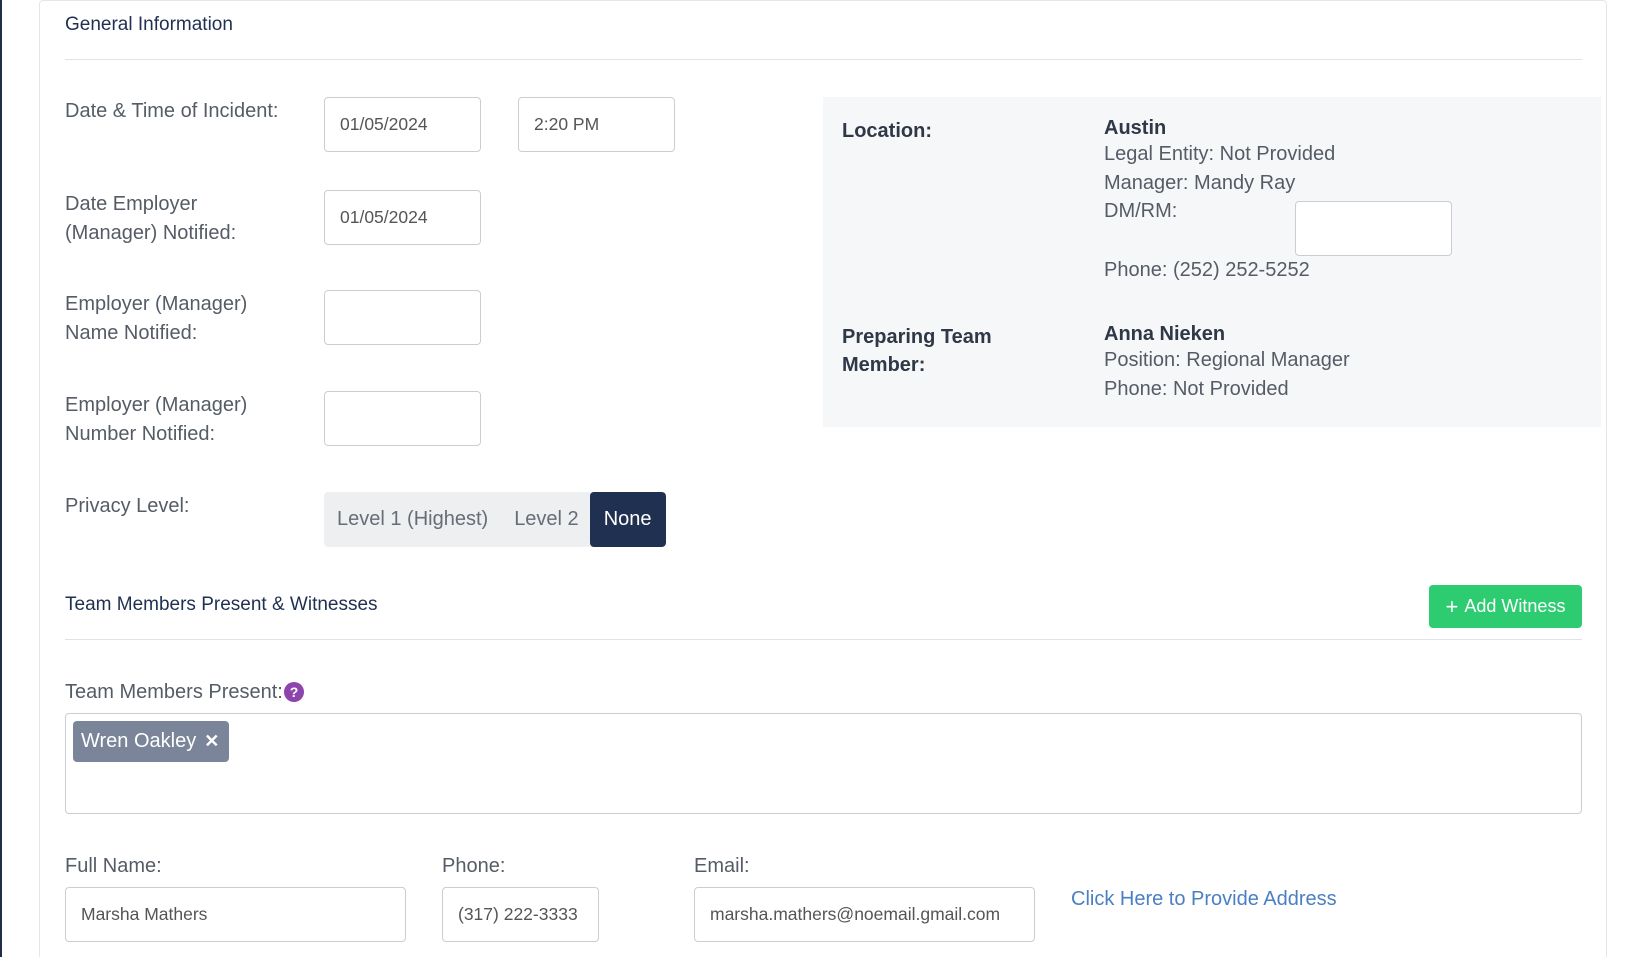  I want to click on location-label: Location:, so click(887, 131).